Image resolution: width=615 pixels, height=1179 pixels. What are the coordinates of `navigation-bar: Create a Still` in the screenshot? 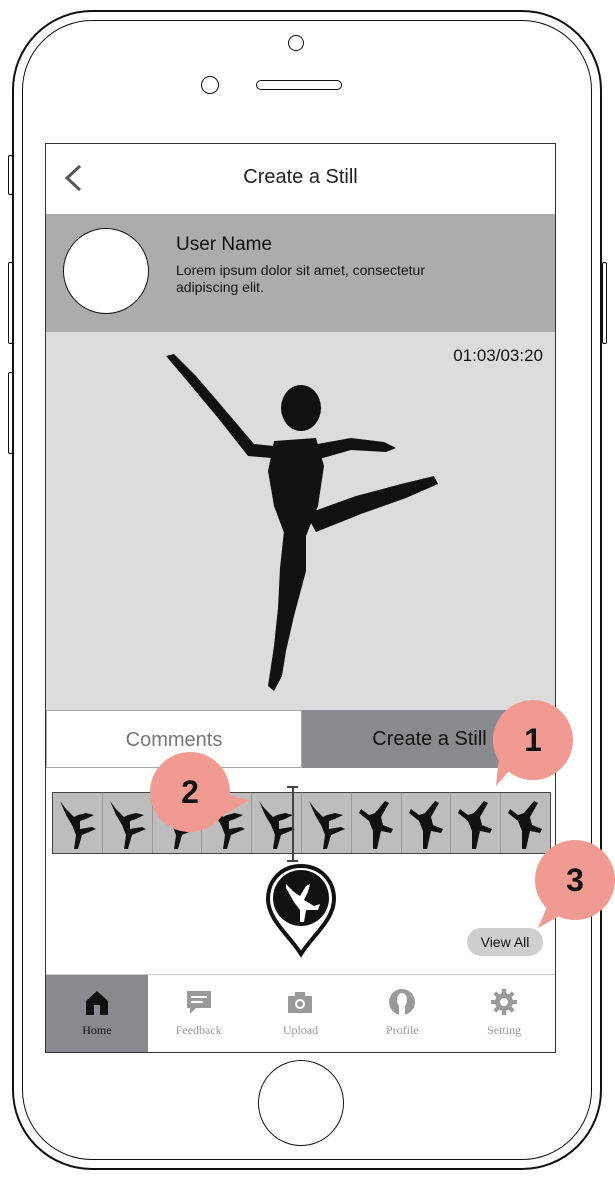 It's located at (300, 179).